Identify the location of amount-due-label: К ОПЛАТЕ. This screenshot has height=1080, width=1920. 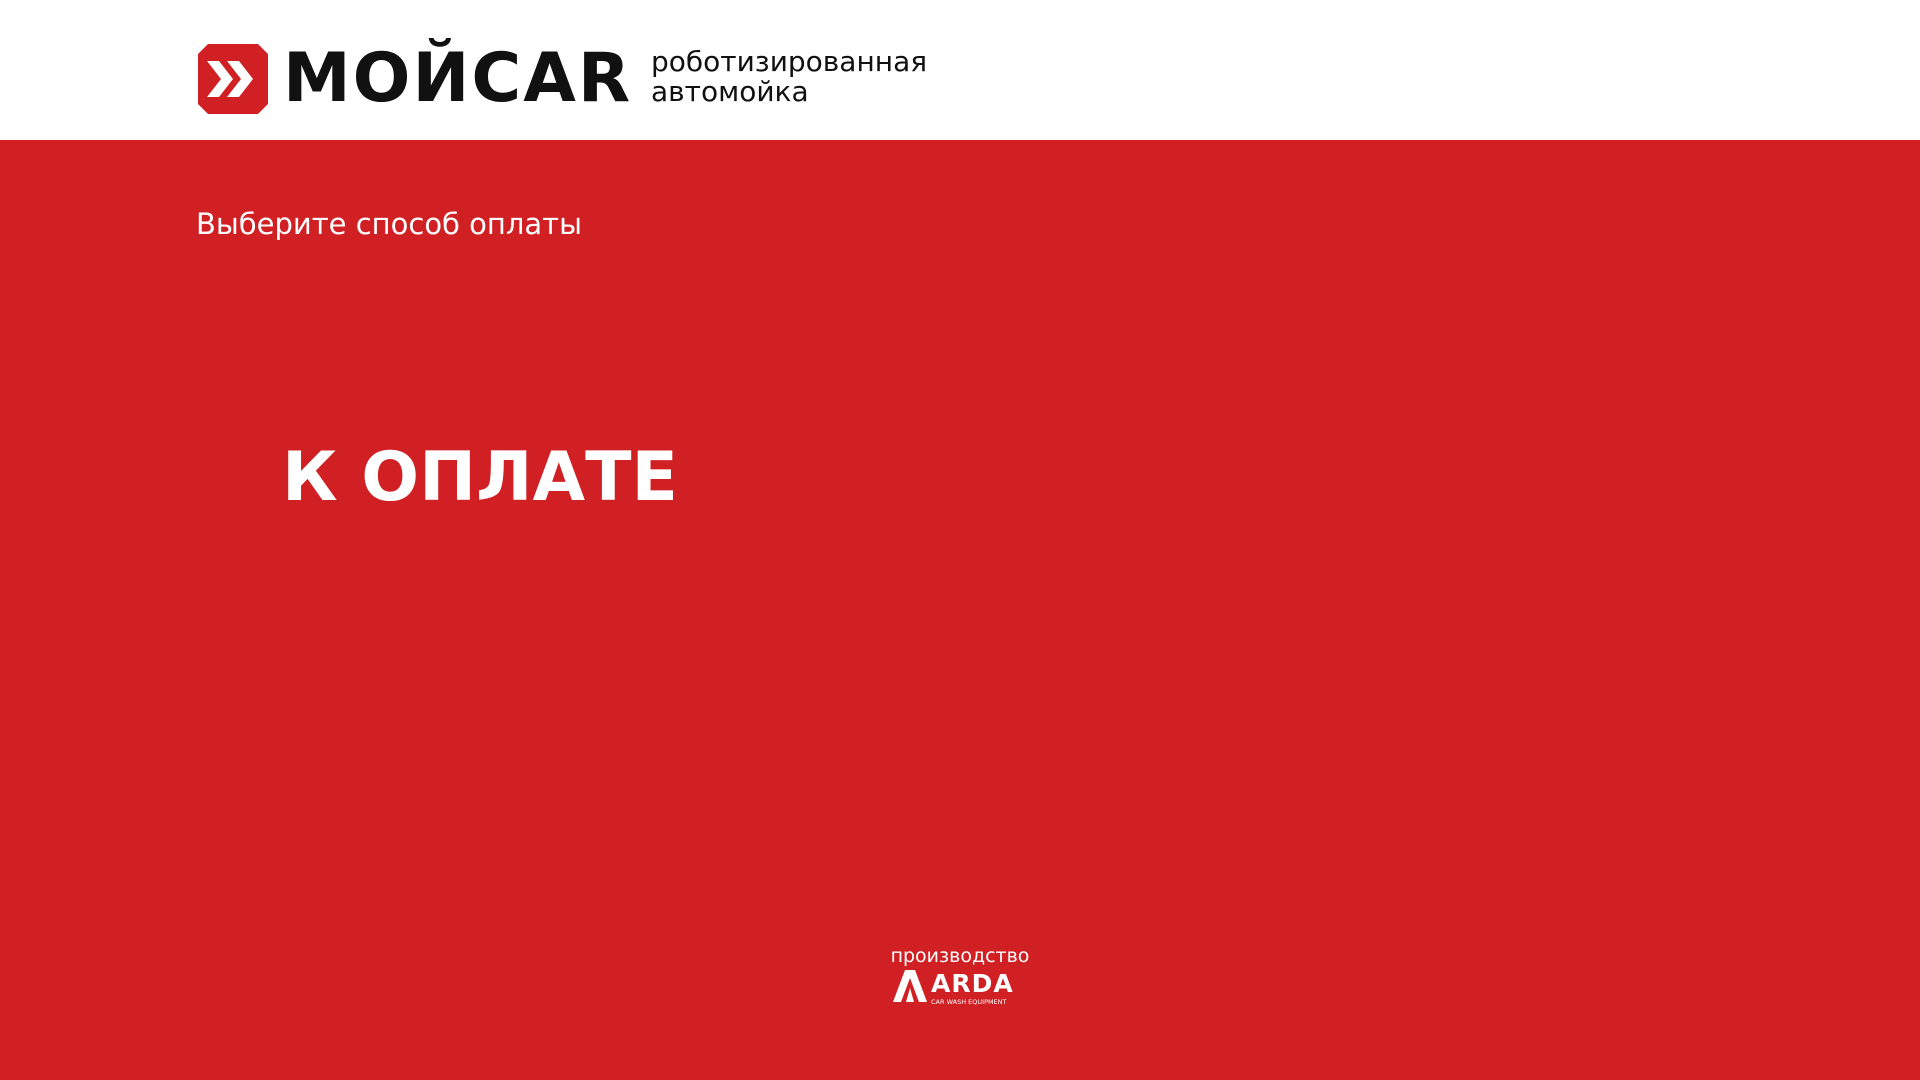
(480, 477).